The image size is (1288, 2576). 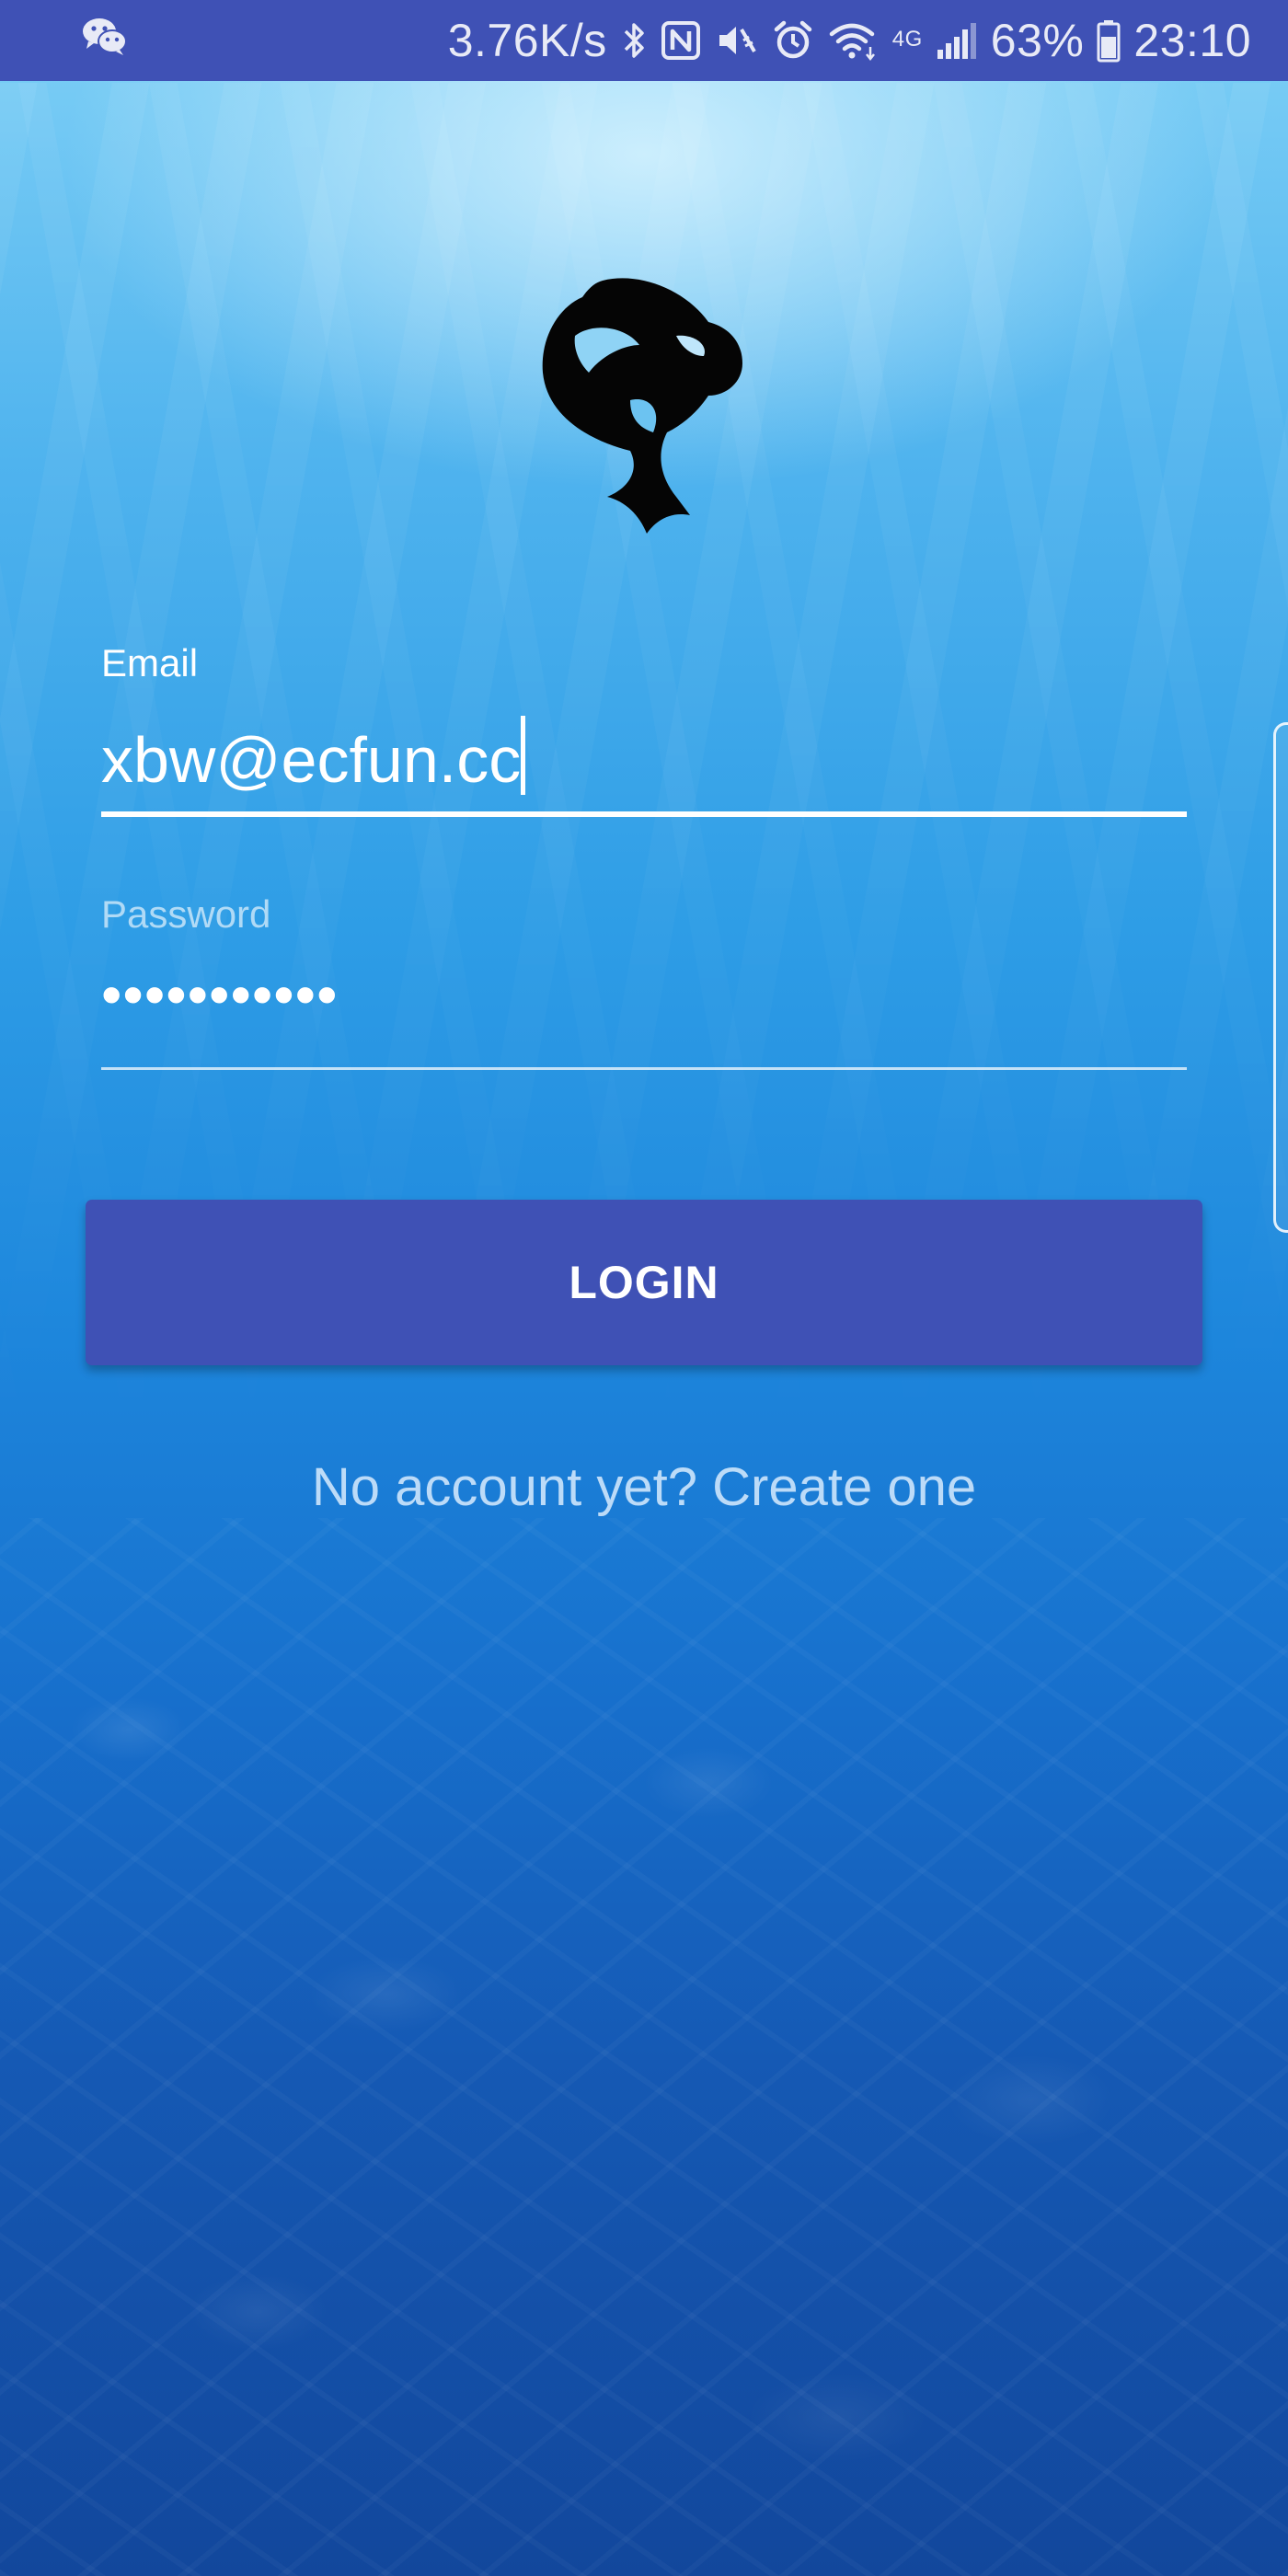 I want to click on network-speed: 3.76K/s, so click(x=527, y=40).